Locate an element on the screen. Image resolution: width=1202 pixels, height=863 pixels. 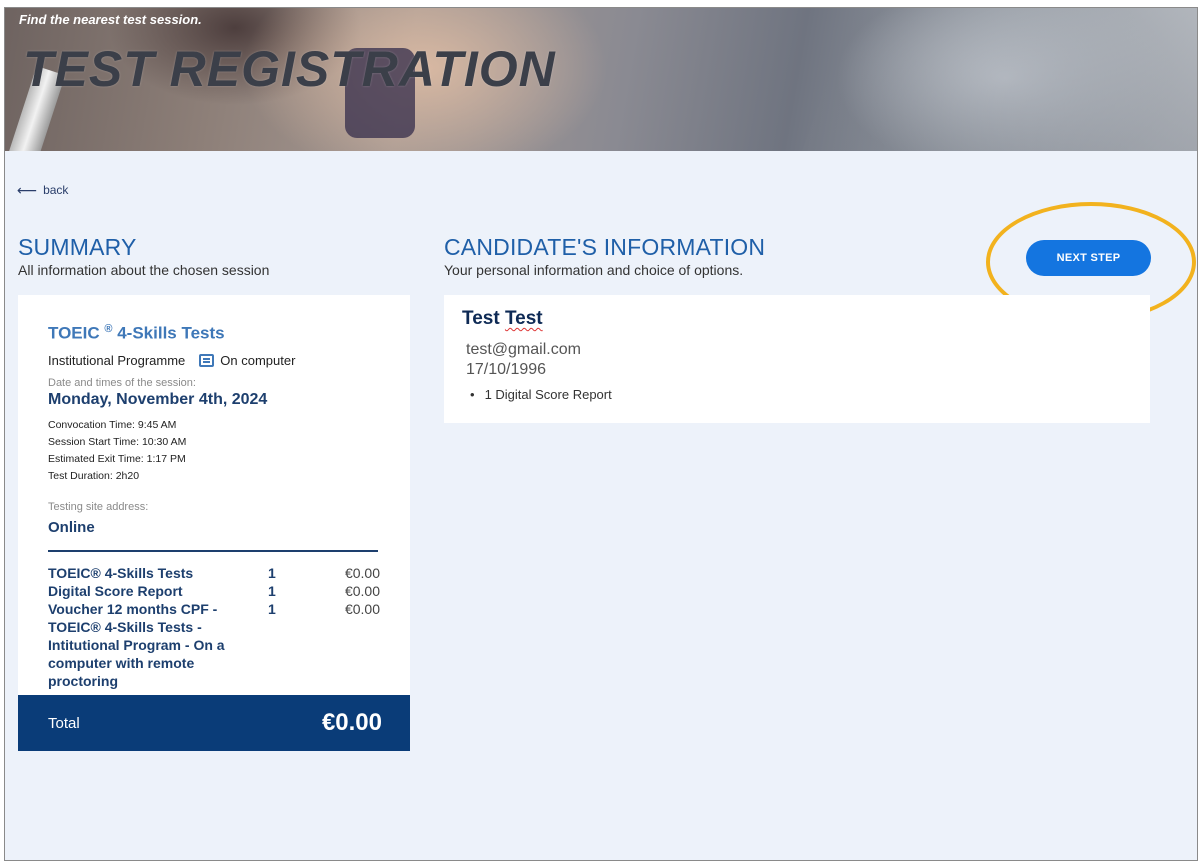
candidate-dob: 17/10/1996 is located at coordinates (506, 369).